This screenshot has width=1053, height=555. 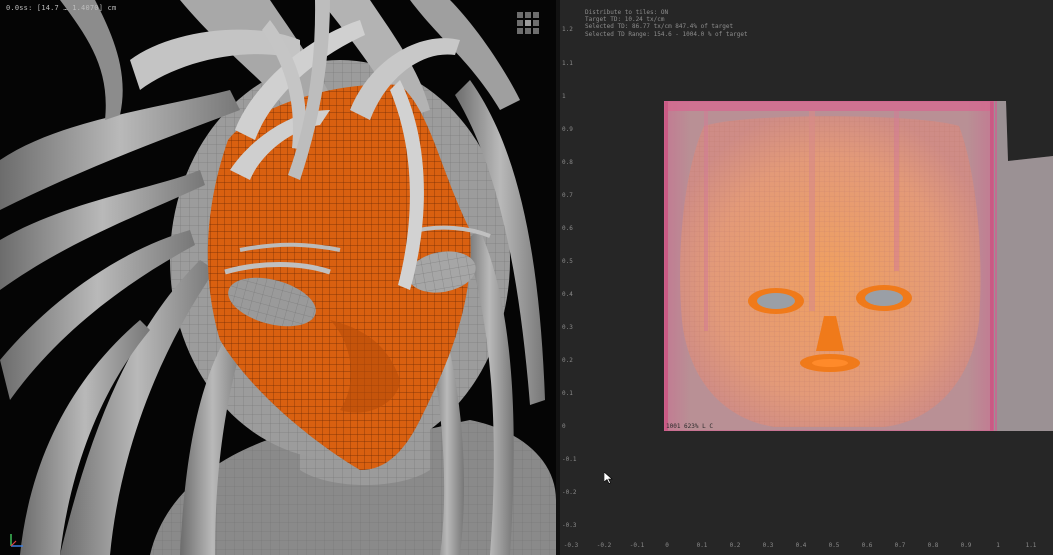 I want to click on y-tick-label: -0.2, so click(x=569, y=492).